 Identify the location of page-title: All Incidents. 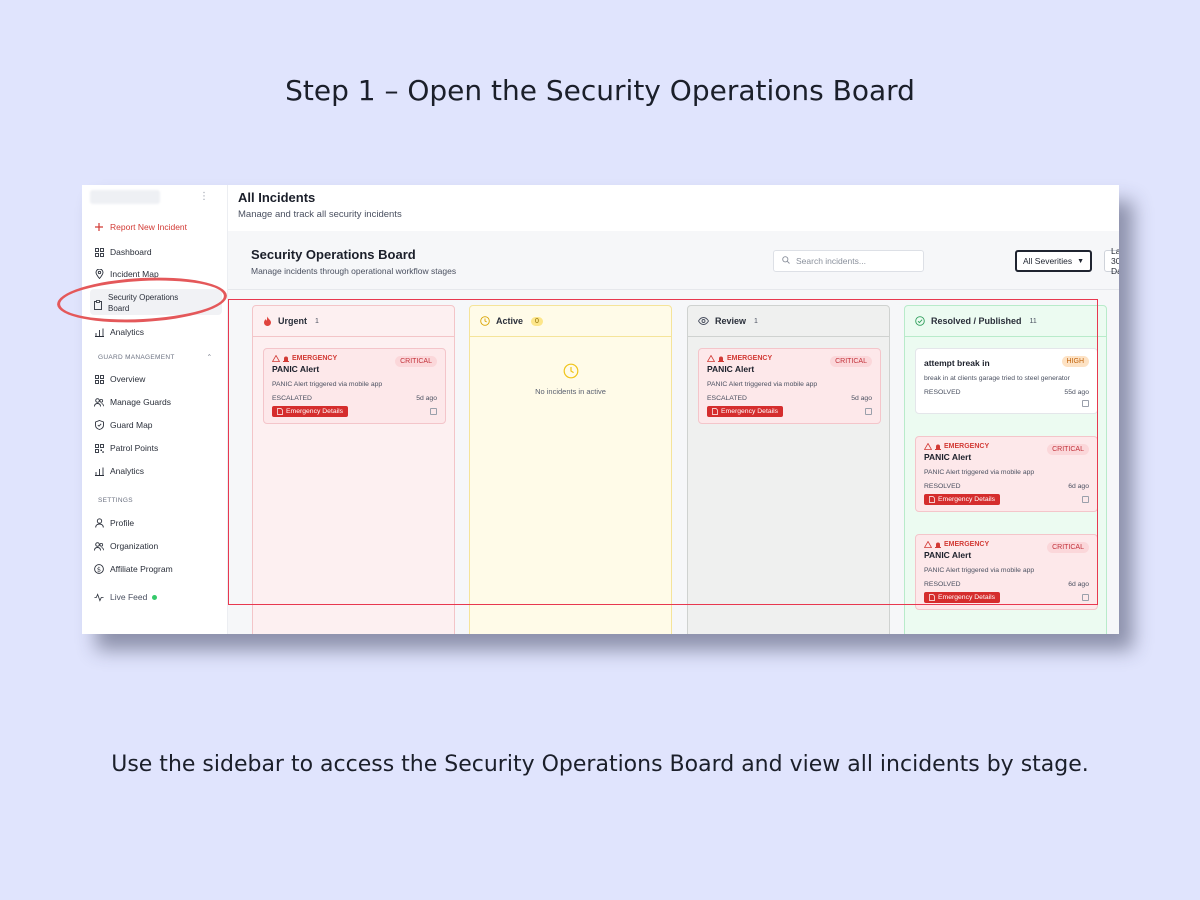
(277, 197).